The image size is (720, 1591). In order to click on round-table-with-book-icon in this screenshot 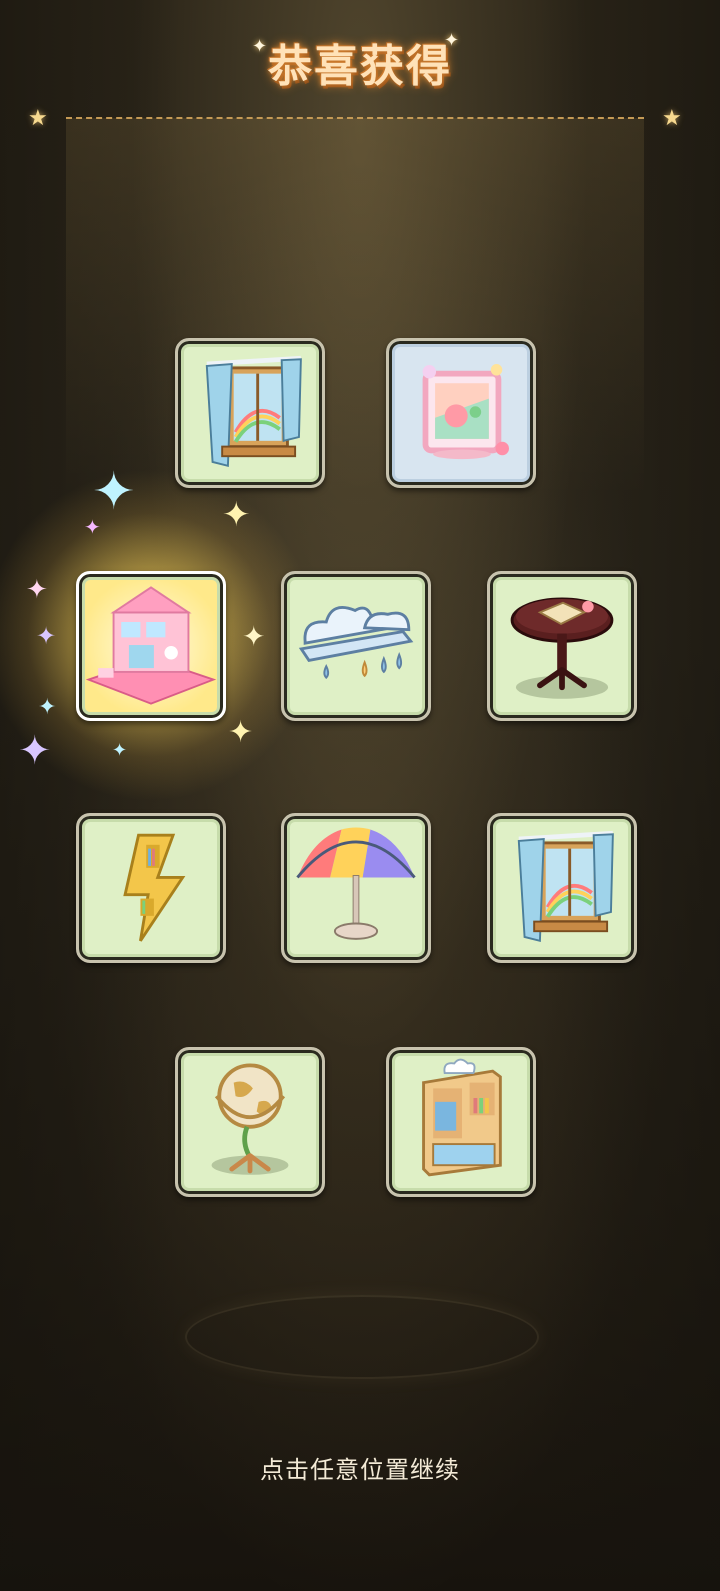, I will do `click(562, 648)`.